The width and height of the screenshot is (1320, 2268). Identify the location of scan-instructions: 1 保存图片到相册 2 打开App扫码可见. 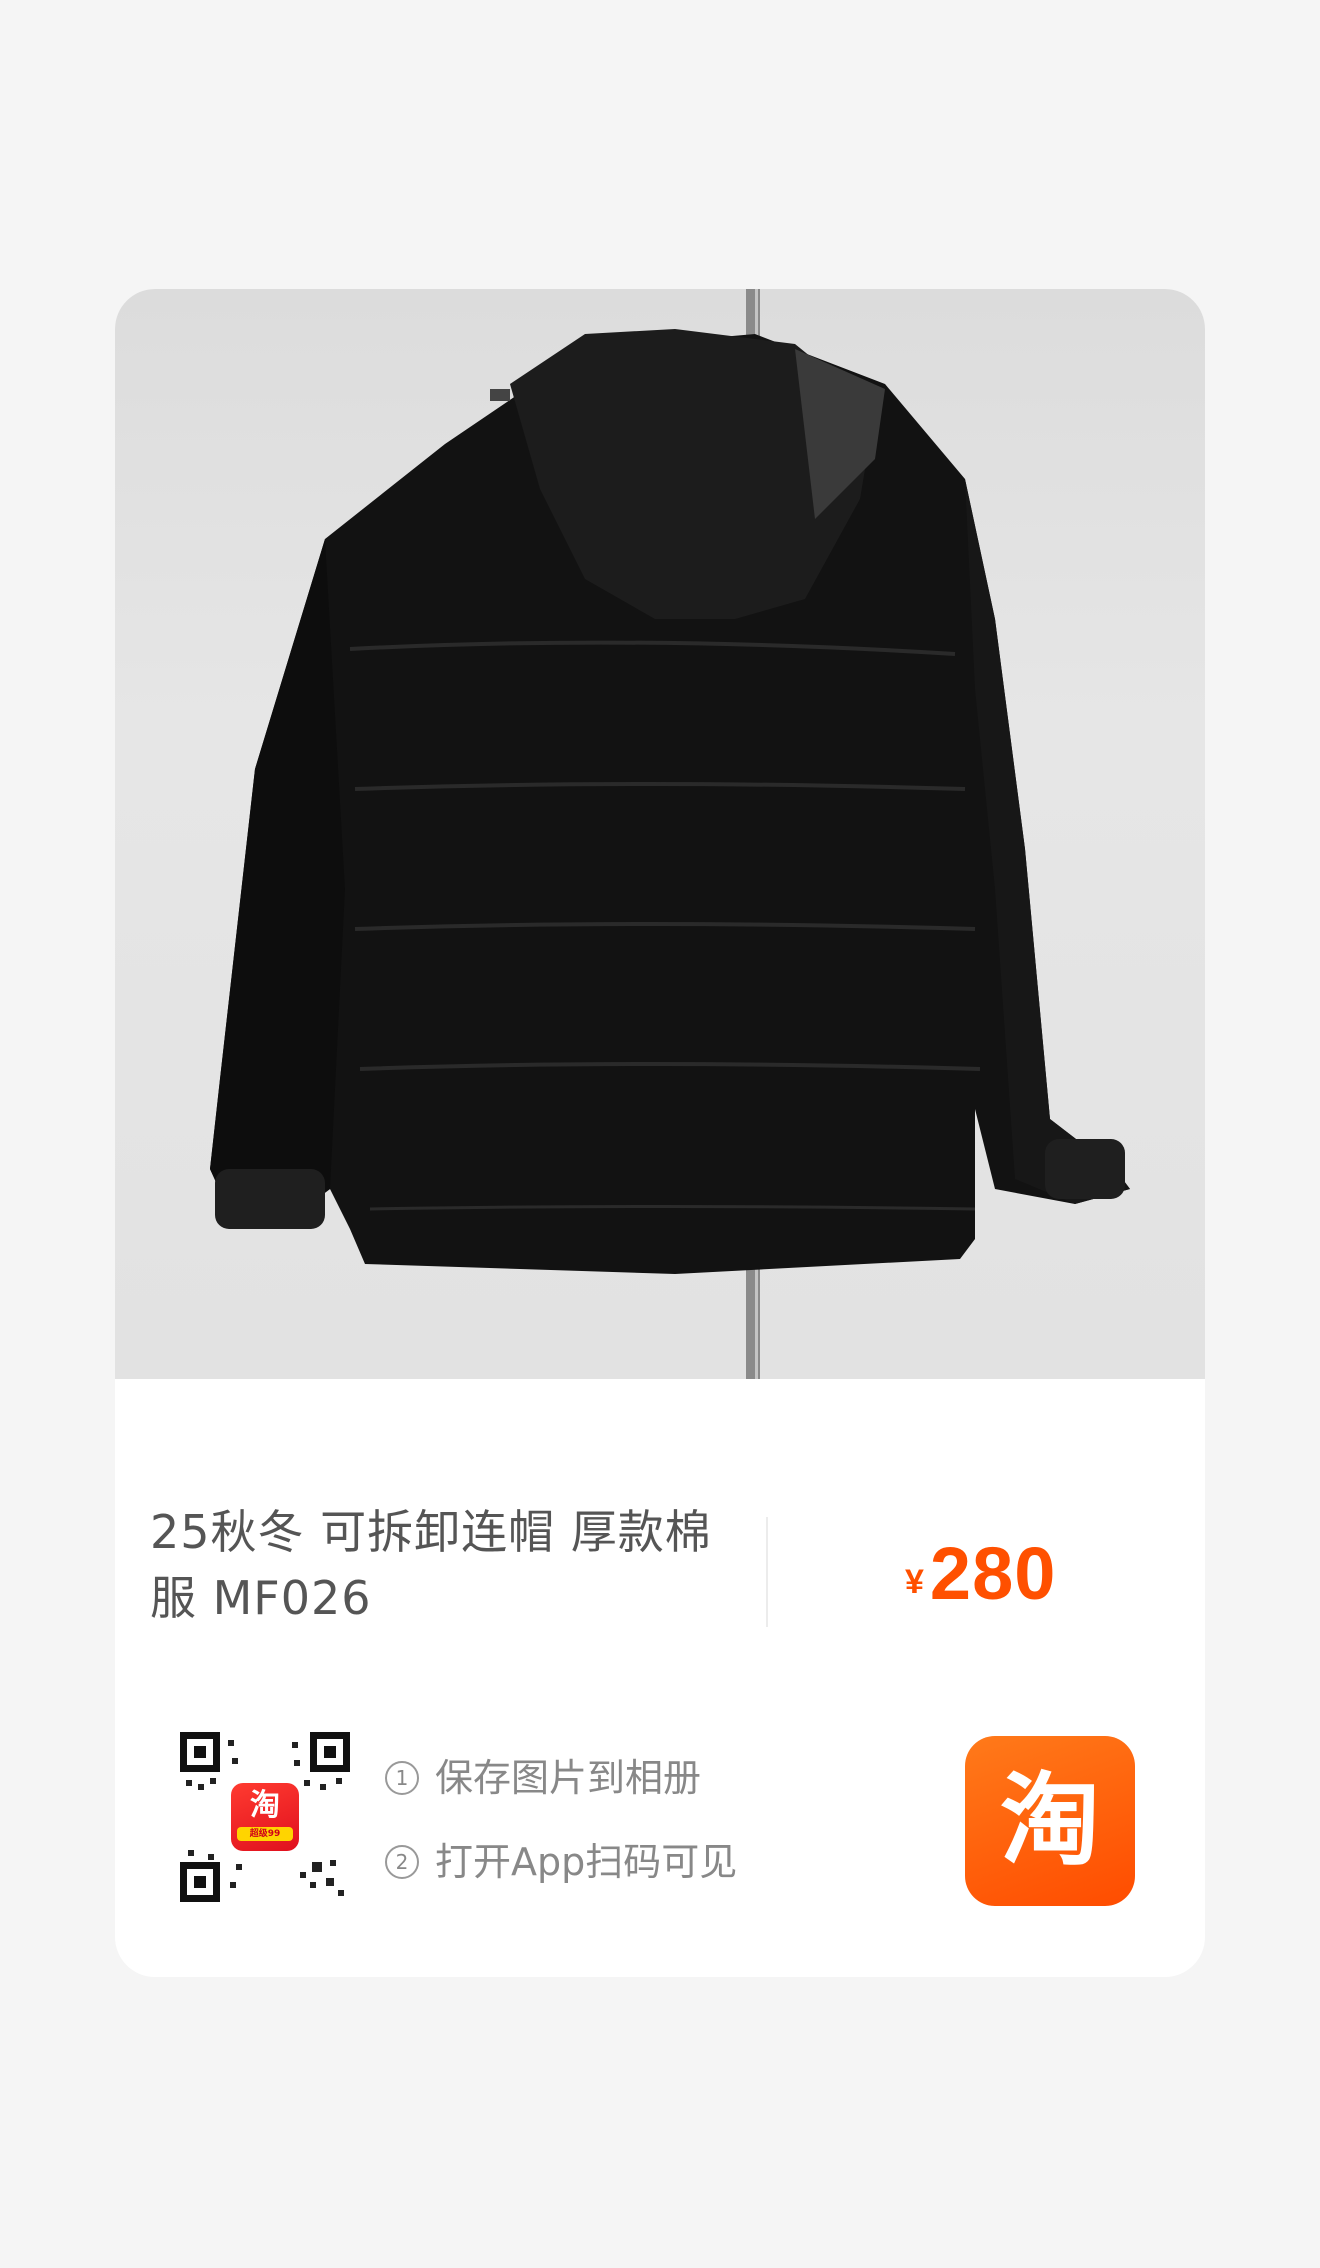
(561, 1835).